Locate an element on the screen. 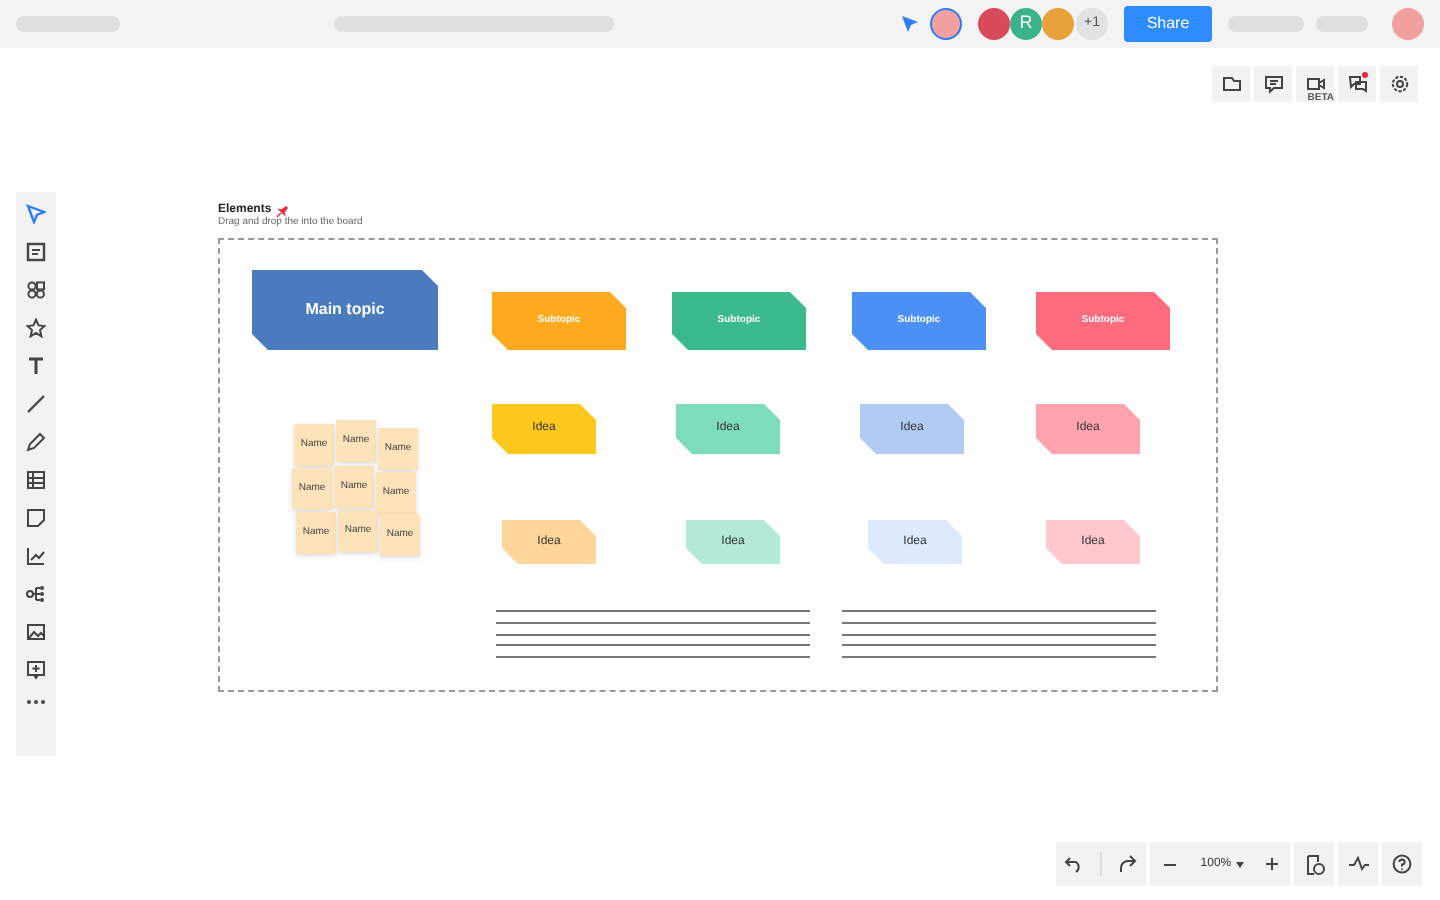  redo-icon is located at coordinates (1128, 864).